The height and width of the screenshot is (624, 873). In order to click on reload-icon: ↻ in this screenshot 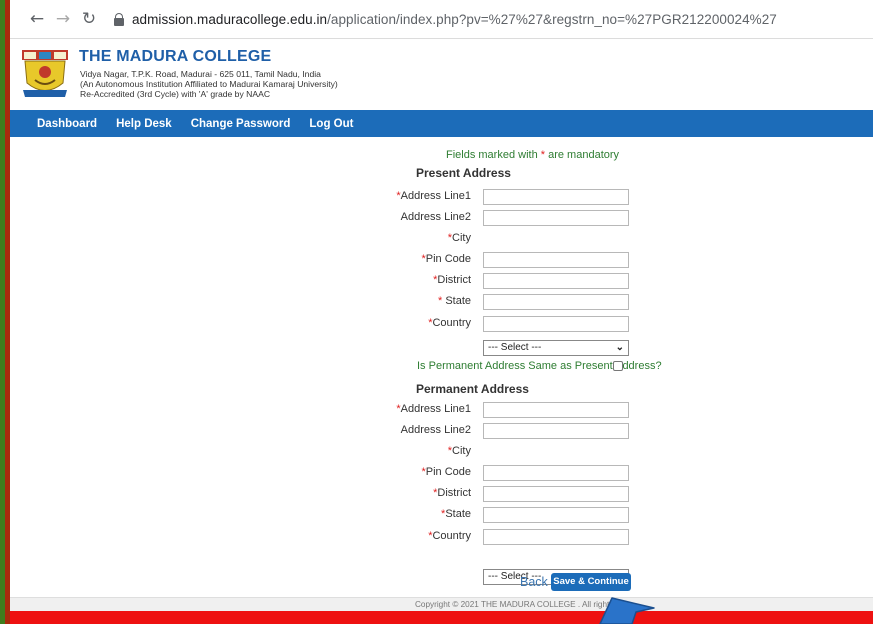, I will do `click(89, 19)`.